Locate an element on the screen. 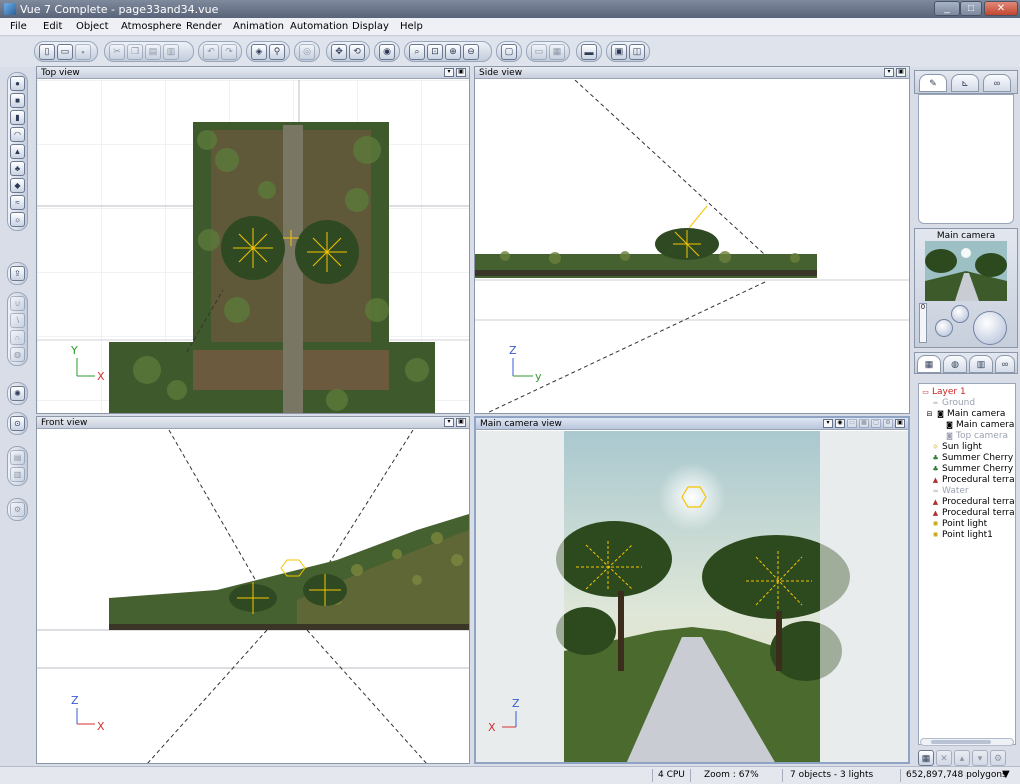 Image resolution: width=1020 pixels, height=784 pixels. terrain-icon: ▲ is located at coordinates (17, 151).